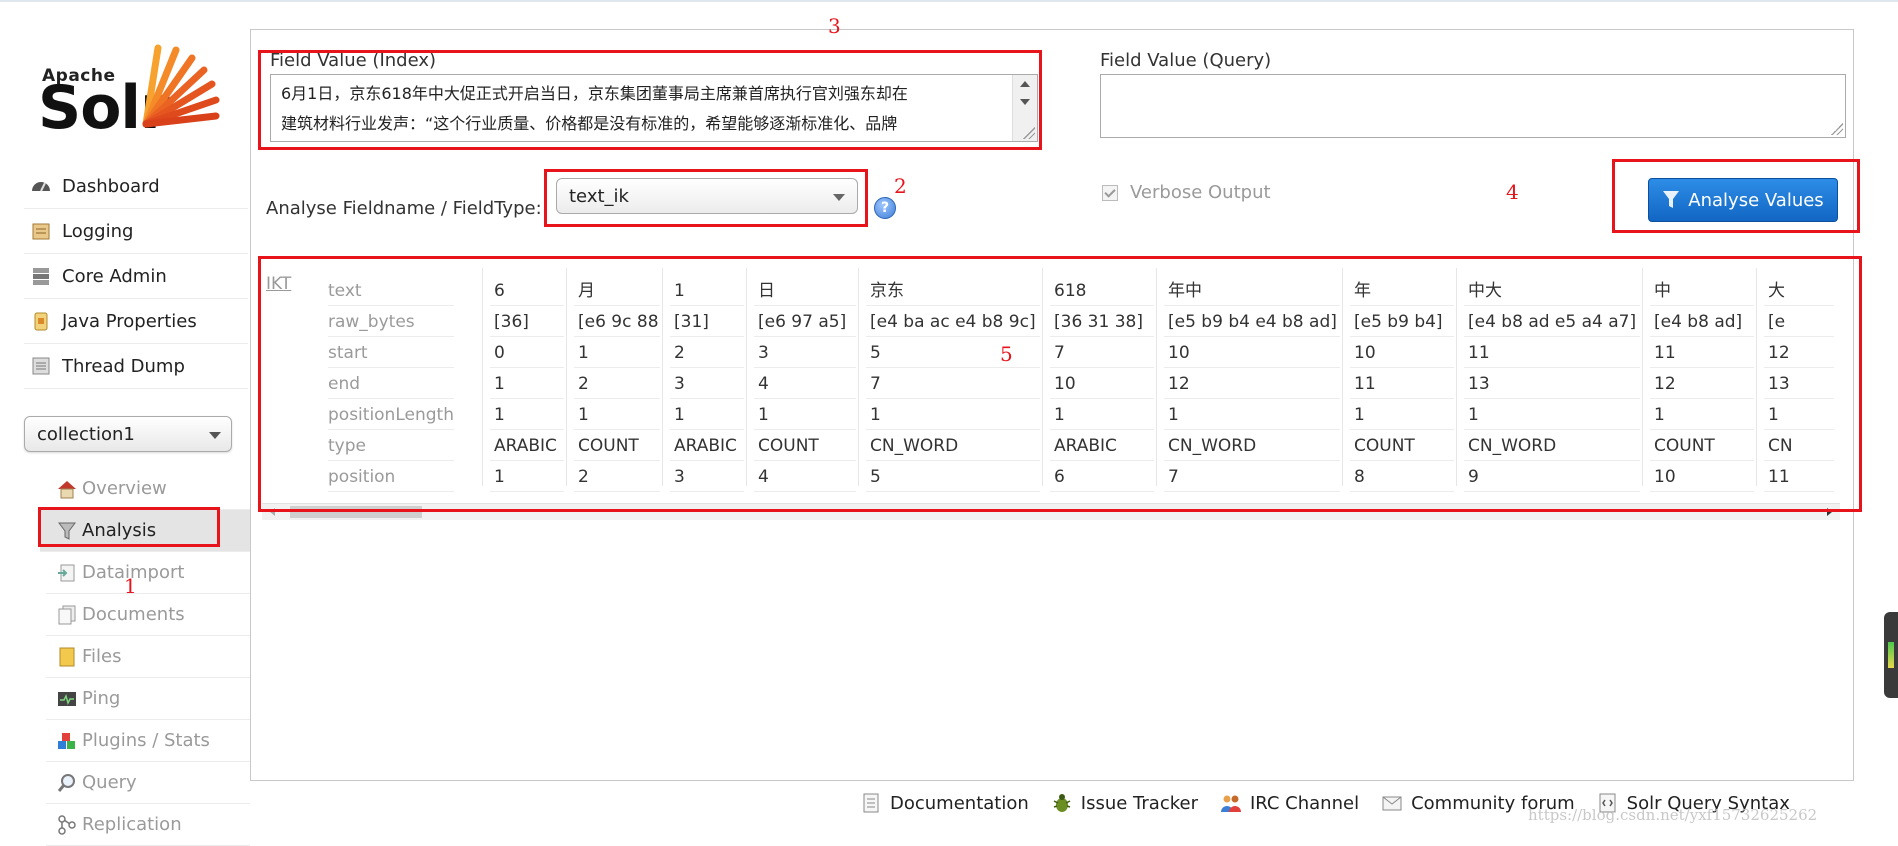 This screenshot has width=1898, height=846. I want to click on sidebar-item-label: Overview, so click(124, 488).